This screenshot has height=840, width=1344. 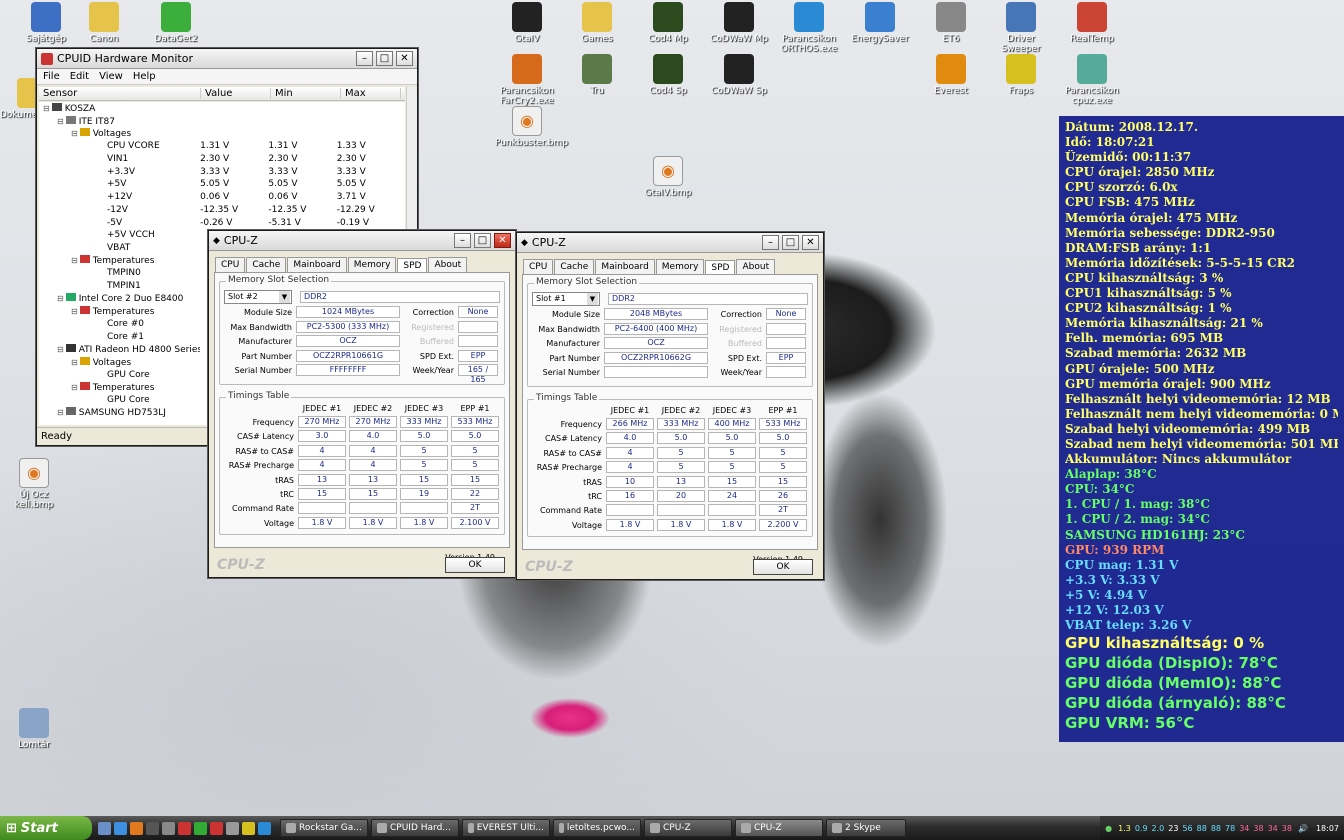 What do you see at coordinates (951, 23) in the screenshot?
I see `desktop-icon: ET6` at bounding box center [951, 23].